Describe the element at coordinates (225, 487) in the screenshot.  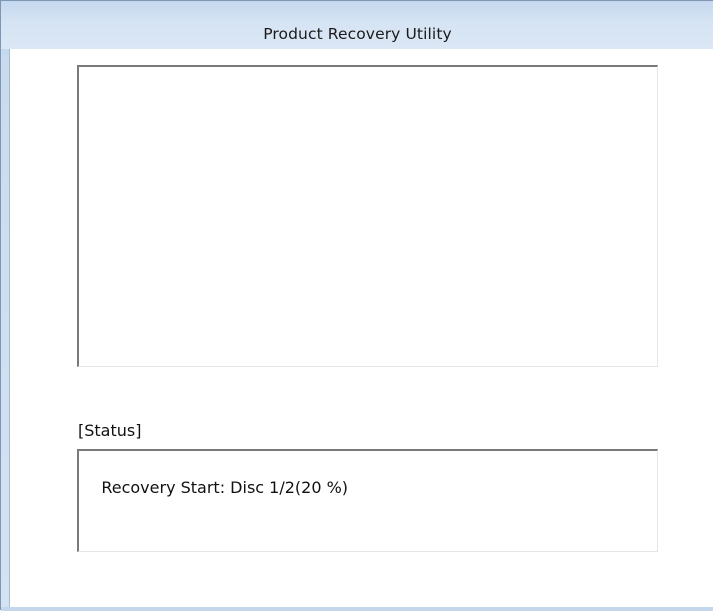
I see `status-message: Recovery Start: Disc 1/2(20 %)` at that location.